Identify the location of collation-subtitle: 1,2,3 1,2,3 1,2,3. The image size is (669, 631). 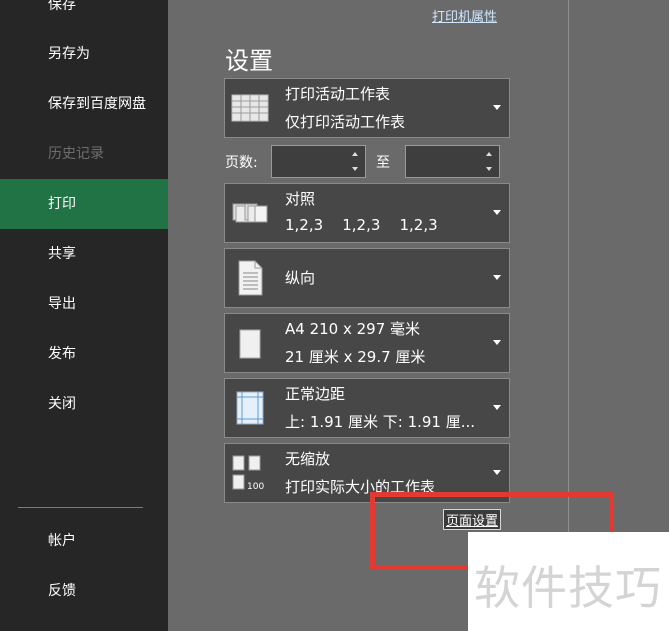
(361, 225).